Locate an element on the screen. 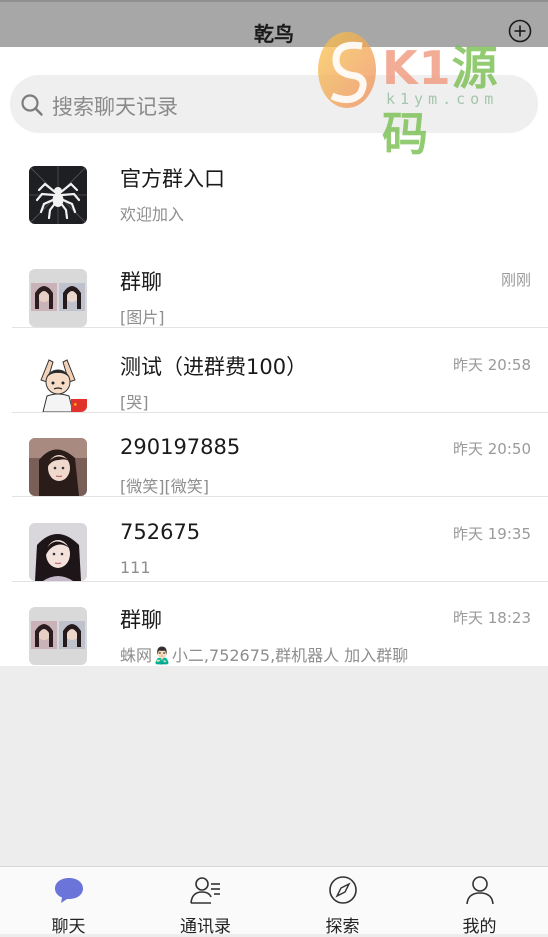  chat-time: 昨天 20:50 is located at coordinates (492, 449).